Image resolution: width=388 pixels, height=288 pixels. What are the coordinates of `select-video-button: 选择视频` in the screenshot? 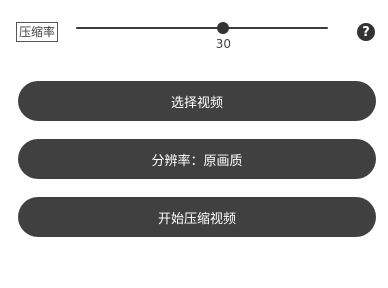 It's located at (197, 101).